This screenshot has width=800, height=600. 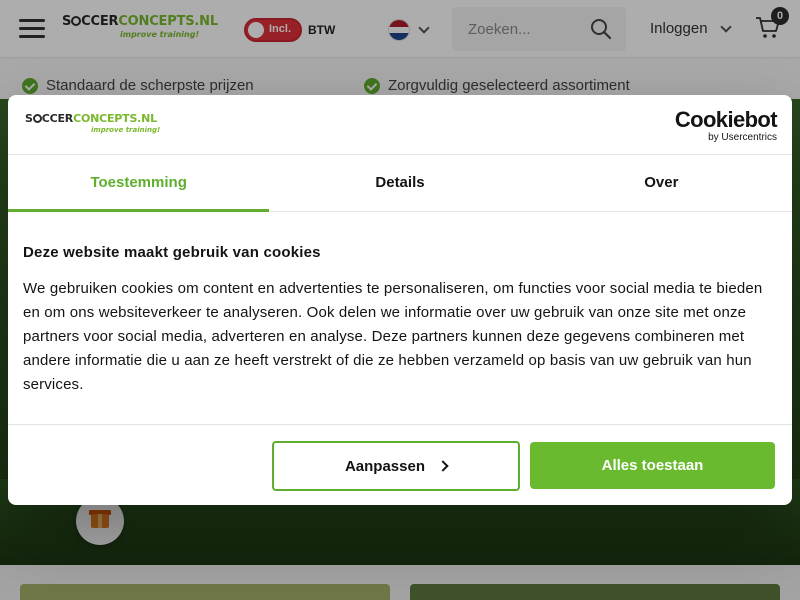 What do you see at coordinates (726, 119) in the screenshot?
I see `cookiebot-name: Cookiebot` at bounding box center [726, 119].